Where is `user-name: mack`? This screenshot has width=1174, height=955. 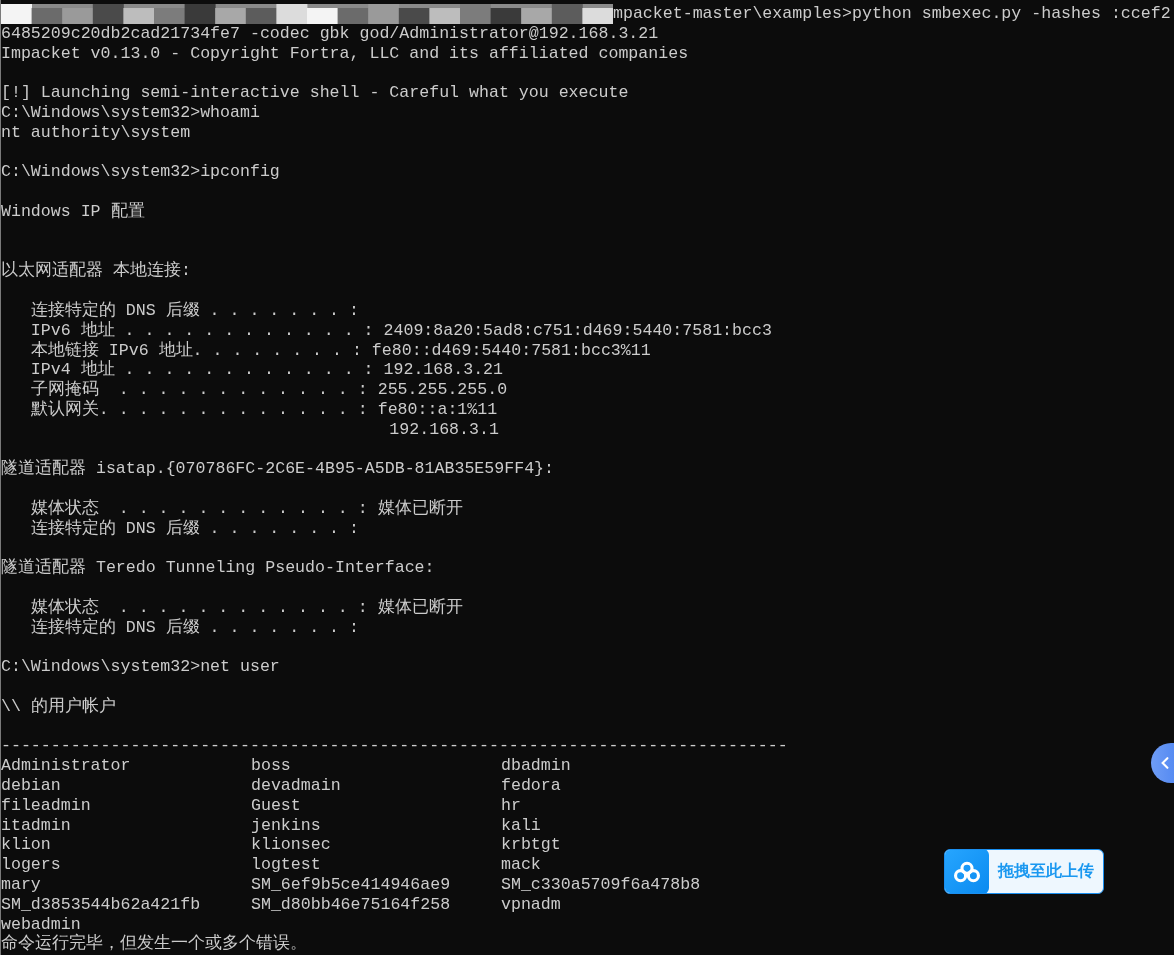 user-name: mack is located at coordinates (521, 865).